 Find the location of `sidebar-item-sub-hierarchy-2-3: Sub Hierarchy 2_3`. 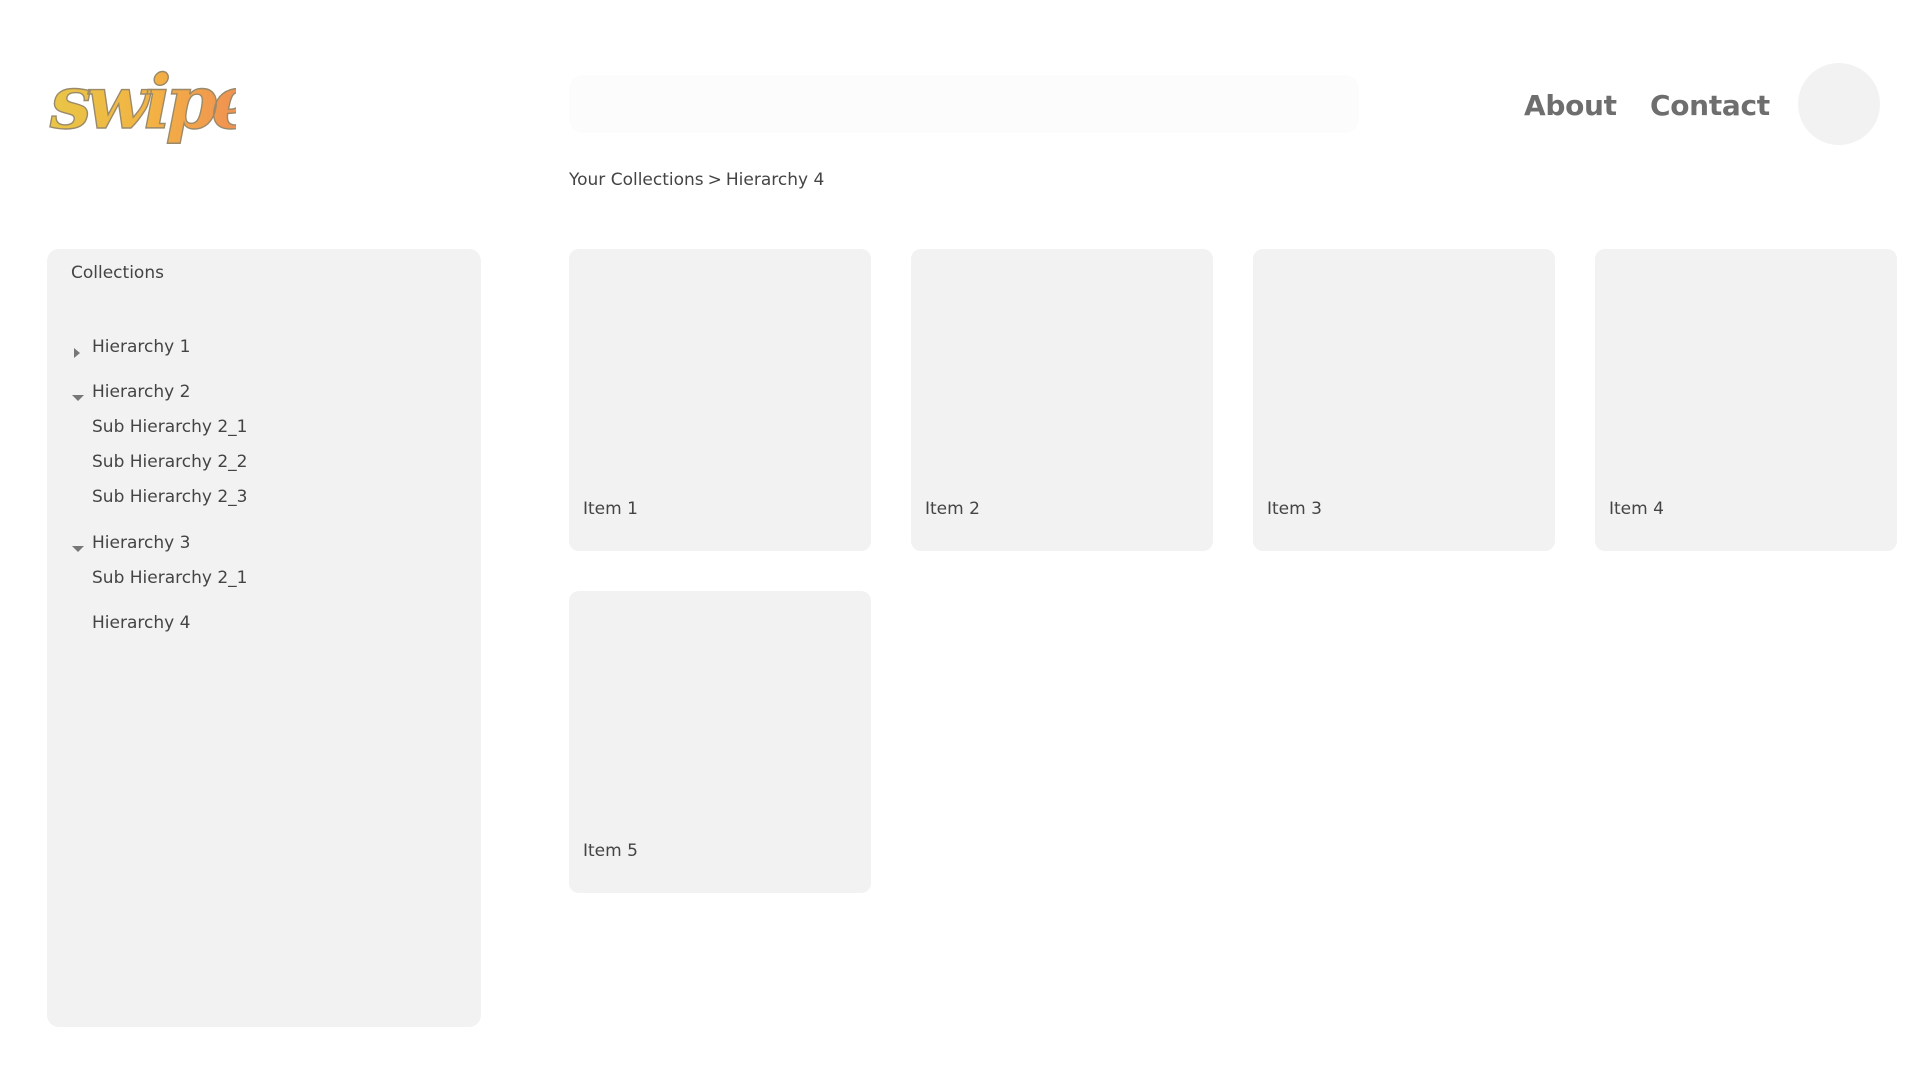

sidebar-item-sub-hierarchy-2-3: Sub Hierarchy 2_3 is located at coordinates (264, 499).